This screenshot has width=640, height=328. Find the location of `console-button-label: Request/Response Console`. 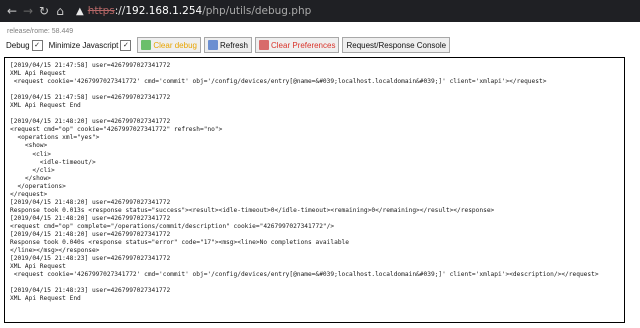

console-button-label: Request/Response Console is located at coordinates (396, 45).